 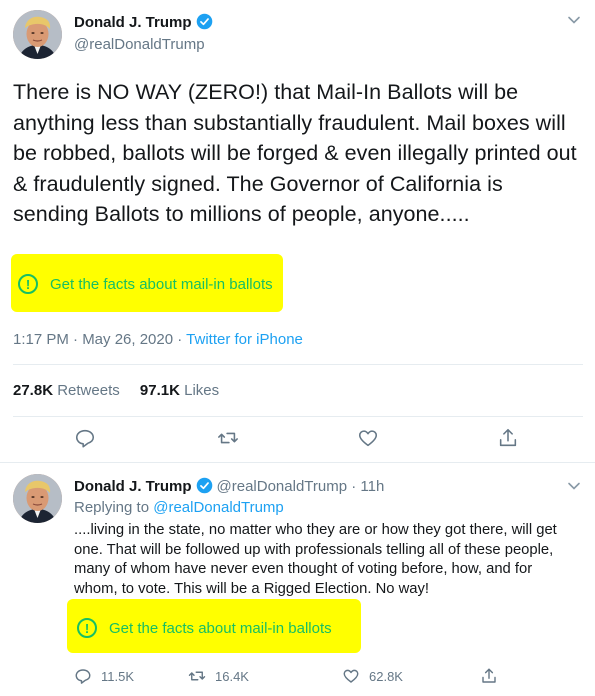 I want to click on retweet-count: 16.4K, so click(x=232, y=676).